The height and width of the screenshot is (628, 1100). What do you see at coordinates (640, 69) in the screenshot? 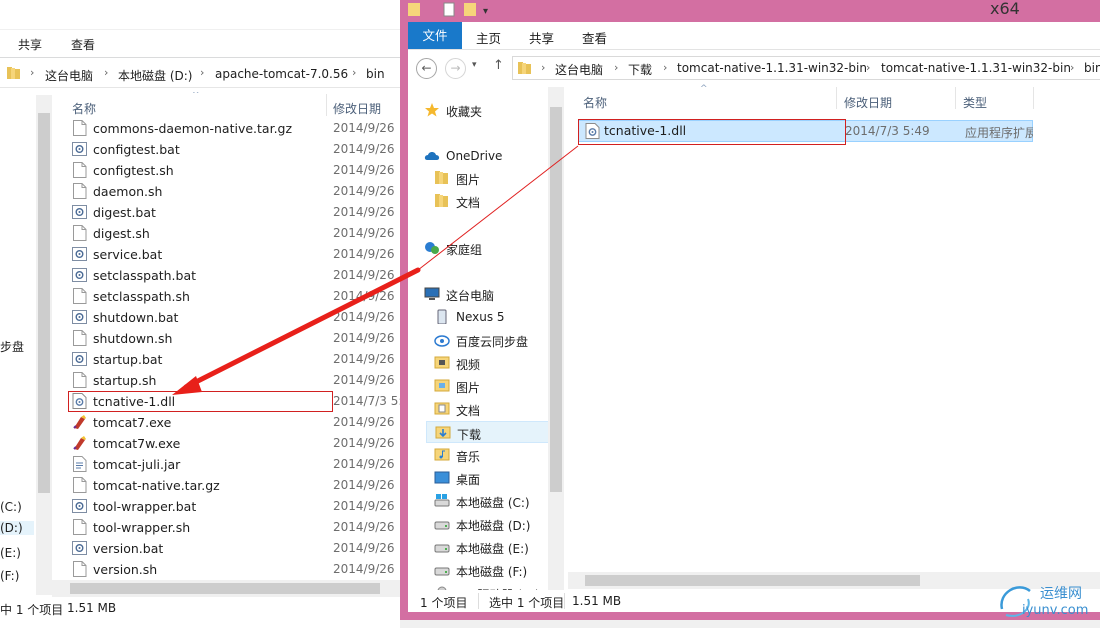
I see `breadcrumb-downloads: 下载` at bounding box center [640, 69].